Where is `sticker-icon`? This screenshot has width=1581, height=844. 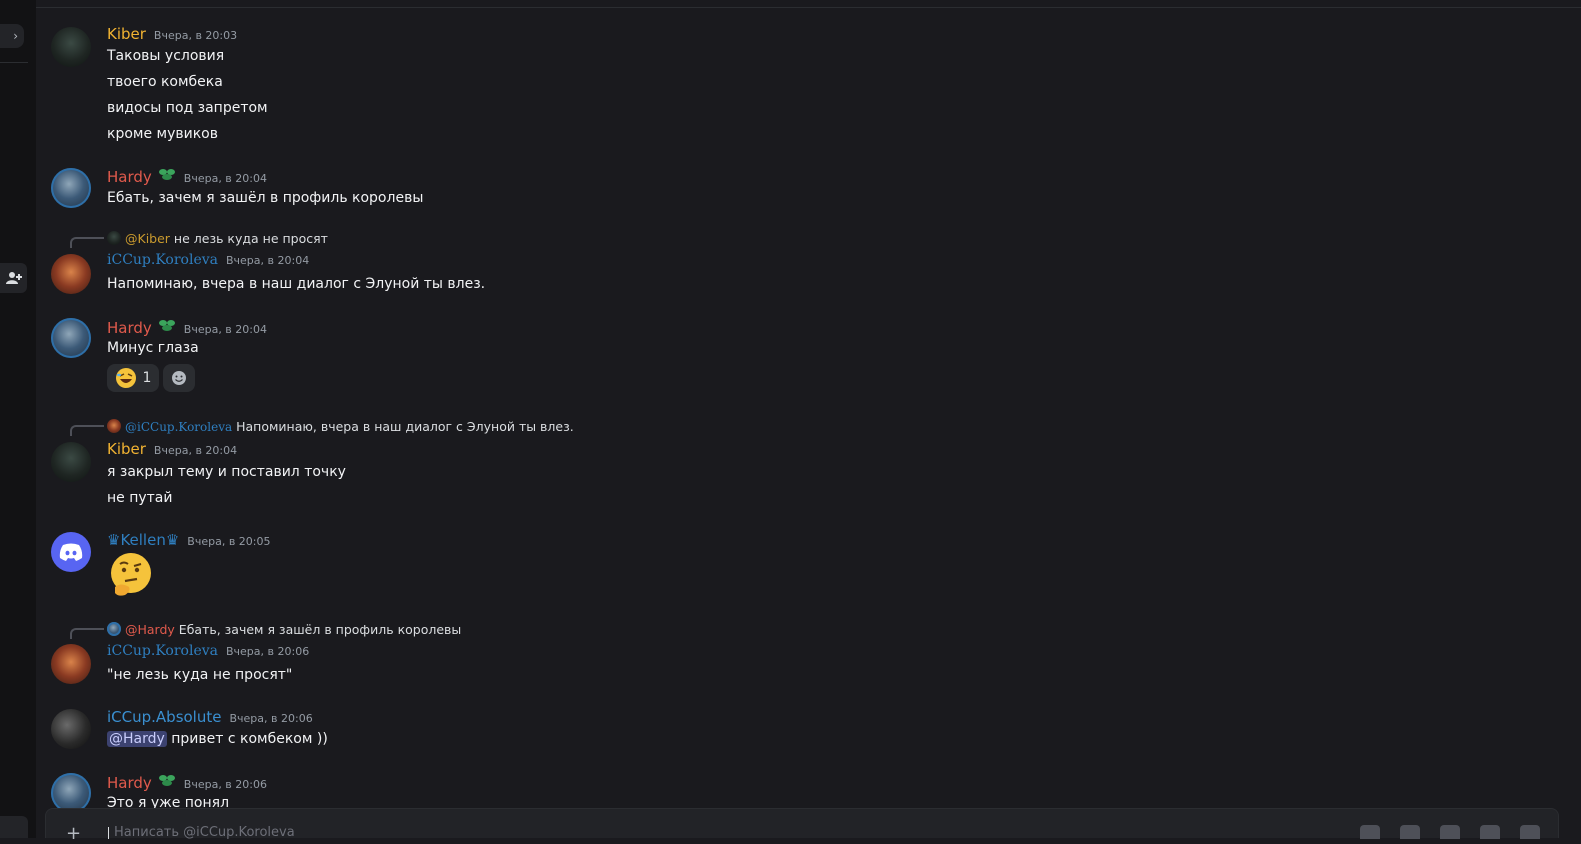 sticker-icon is located at coordinates (1450, 832).